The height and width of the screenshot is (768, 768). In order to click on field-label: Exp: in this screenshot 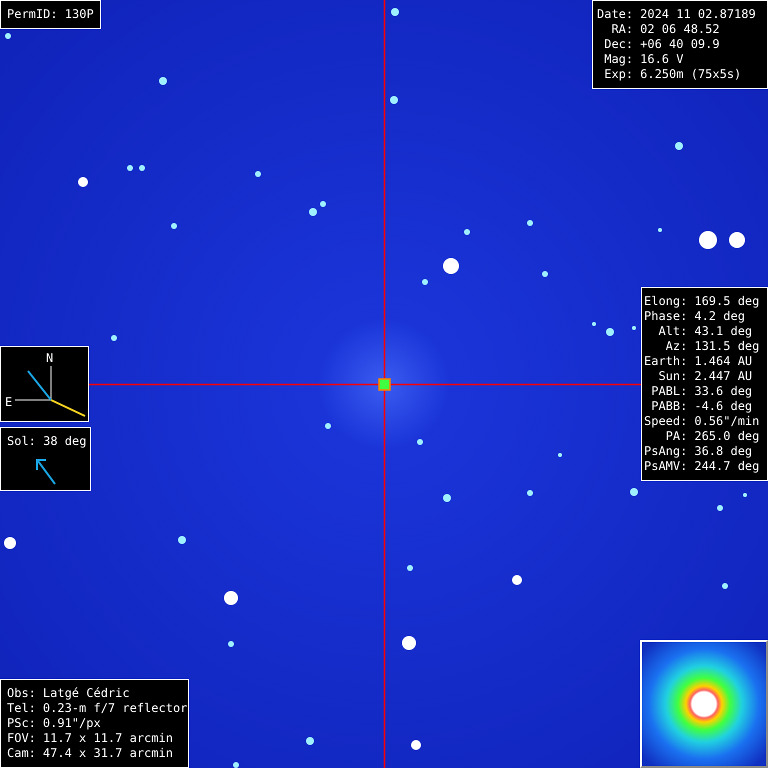, I will do `click(618, 74)`.